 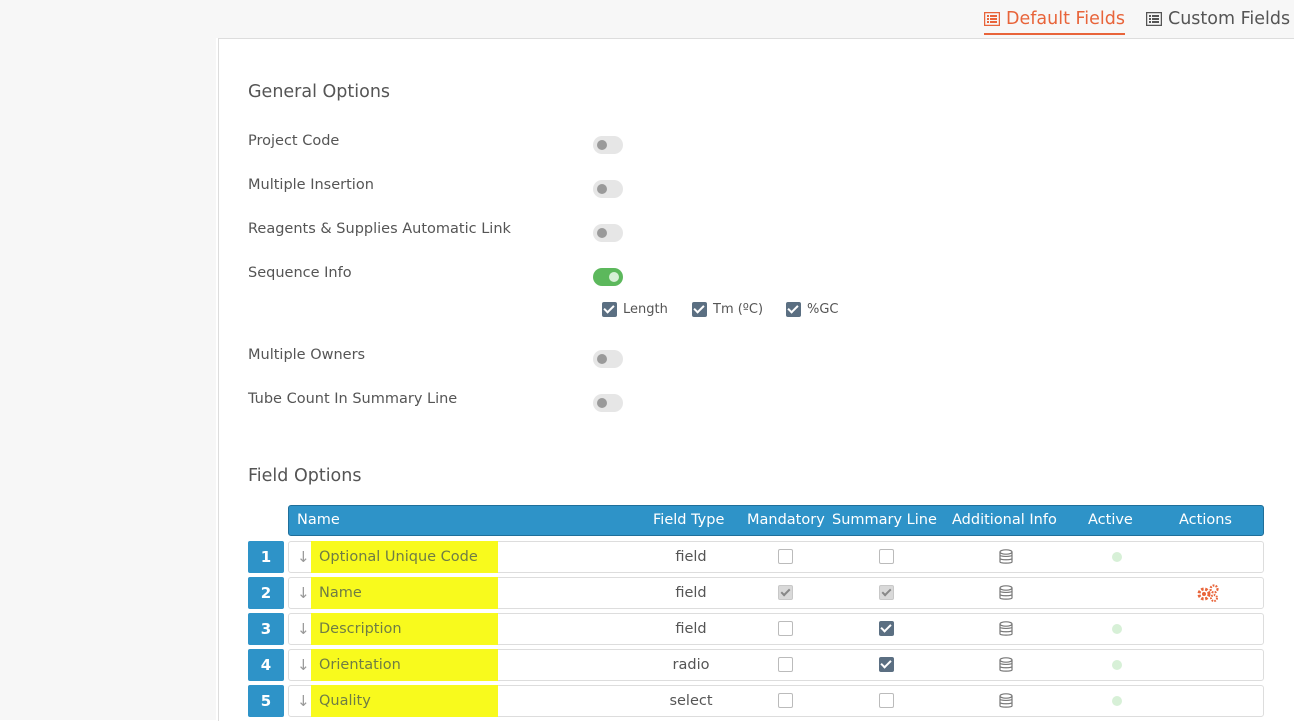 I want to click on header-additional-info: Additional Info, so click(x=1004, y=520).